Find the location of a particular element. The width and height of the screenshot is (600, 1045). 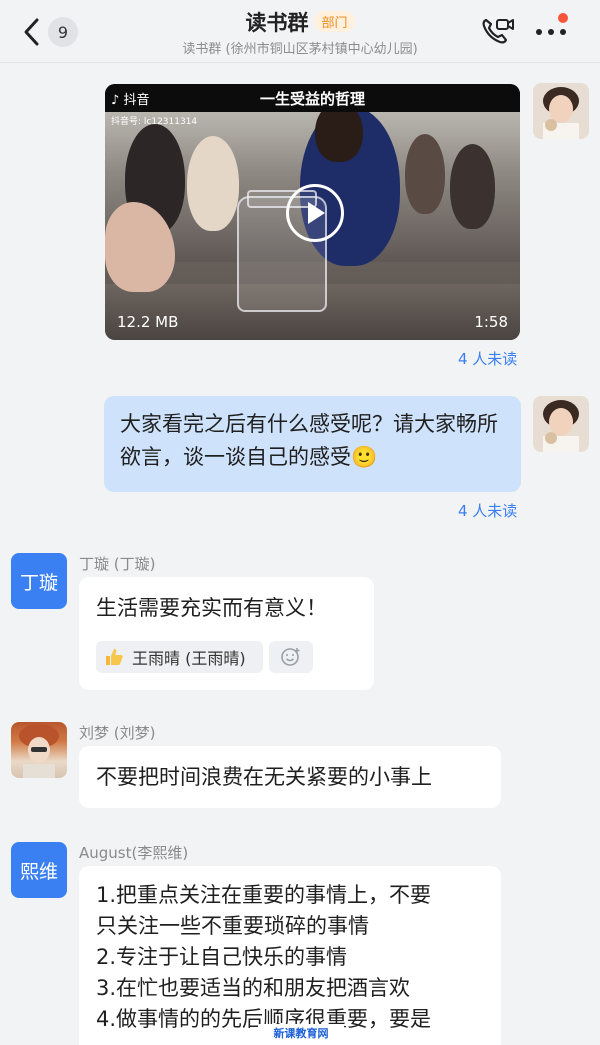

phone-video-icon is located at coordinates (498, 31).